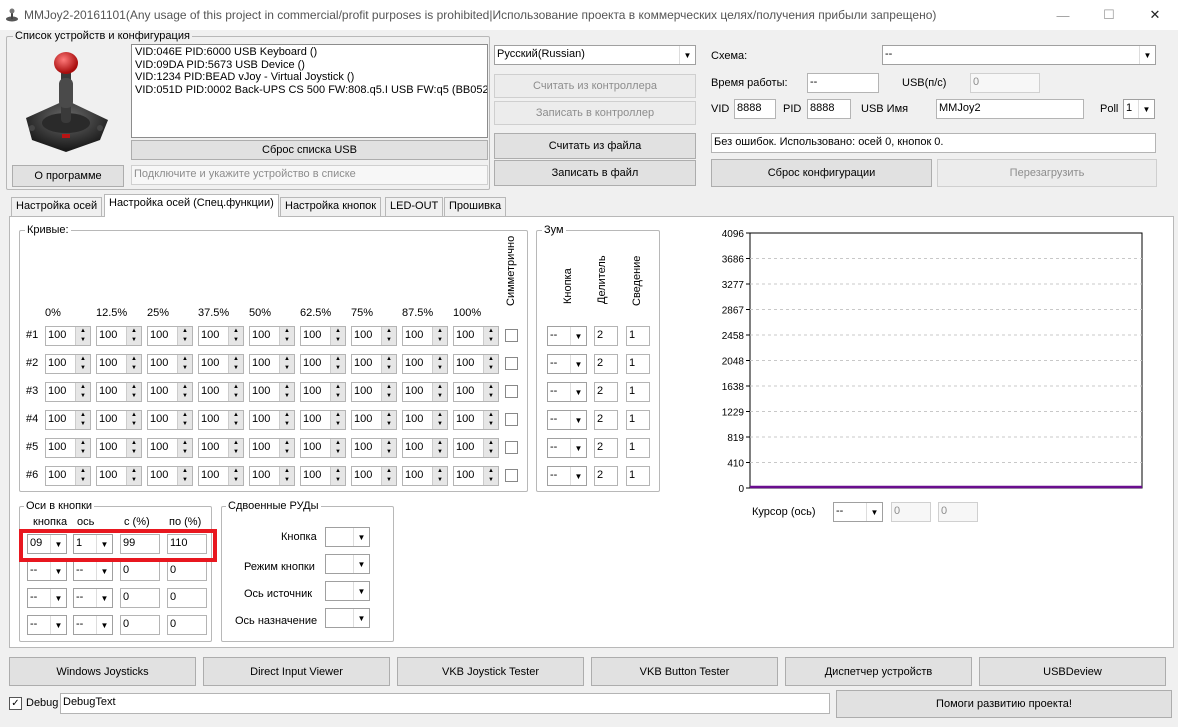  I want to click on windows-joysticks-button: Windows Joysticks, so click(102, 671).